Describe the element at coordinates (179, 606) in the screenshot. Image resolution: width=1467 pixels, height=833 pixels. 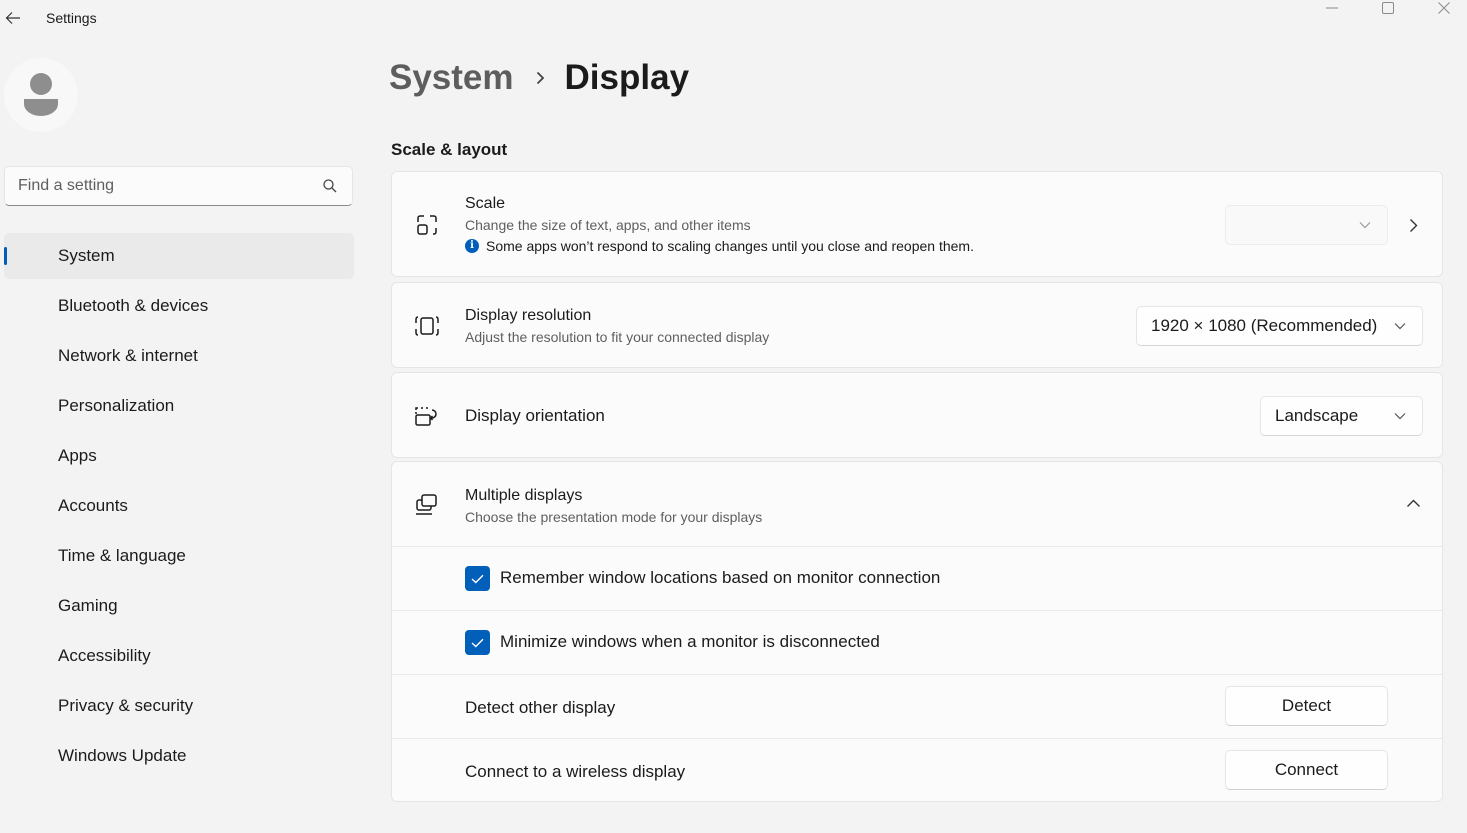
I see `sidebar-item-gaming: Gaming` at that location.